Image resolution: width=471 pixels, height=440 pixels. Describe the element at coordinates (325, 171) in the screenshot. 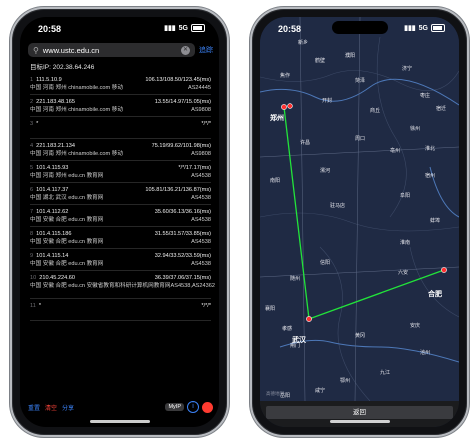

I see `city-label: 漯河` at that location.